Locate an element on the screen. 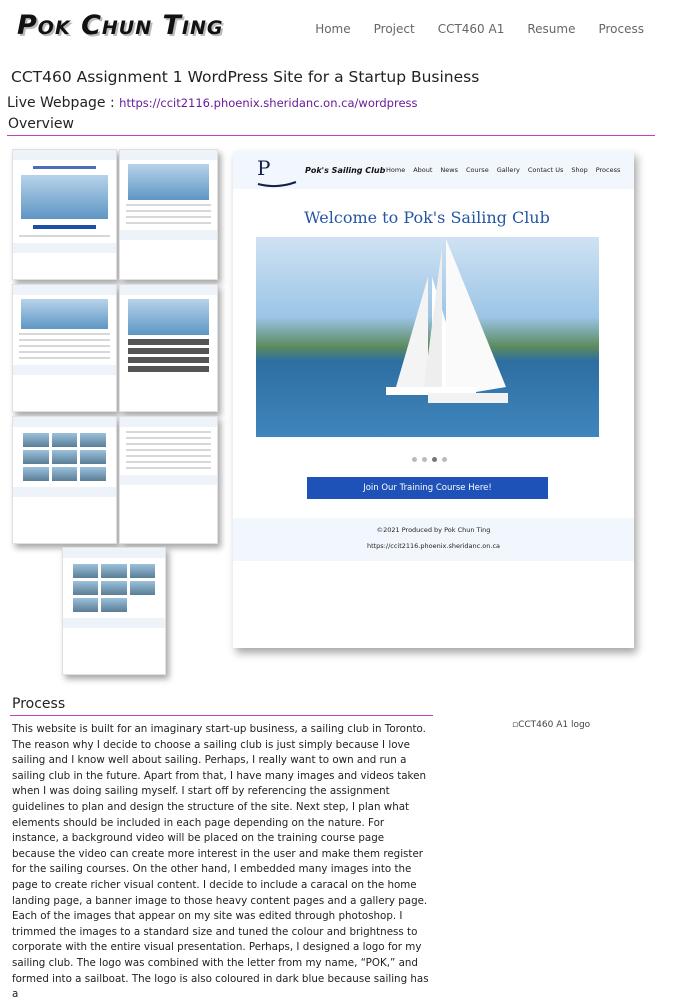  carousel-dots is located at coordinates (429, 459).